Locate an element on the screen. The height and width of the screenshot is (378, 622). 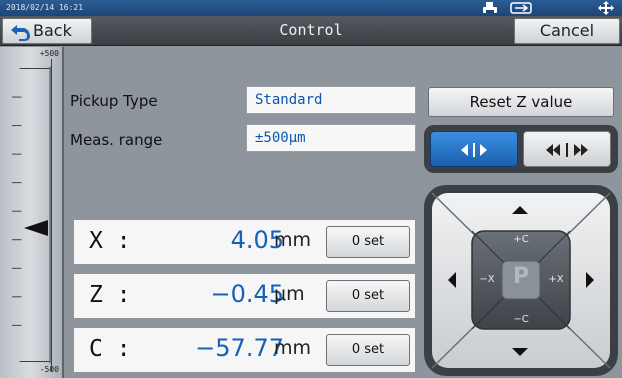
plus-x-button: +X is located at coordinates (556, 279).